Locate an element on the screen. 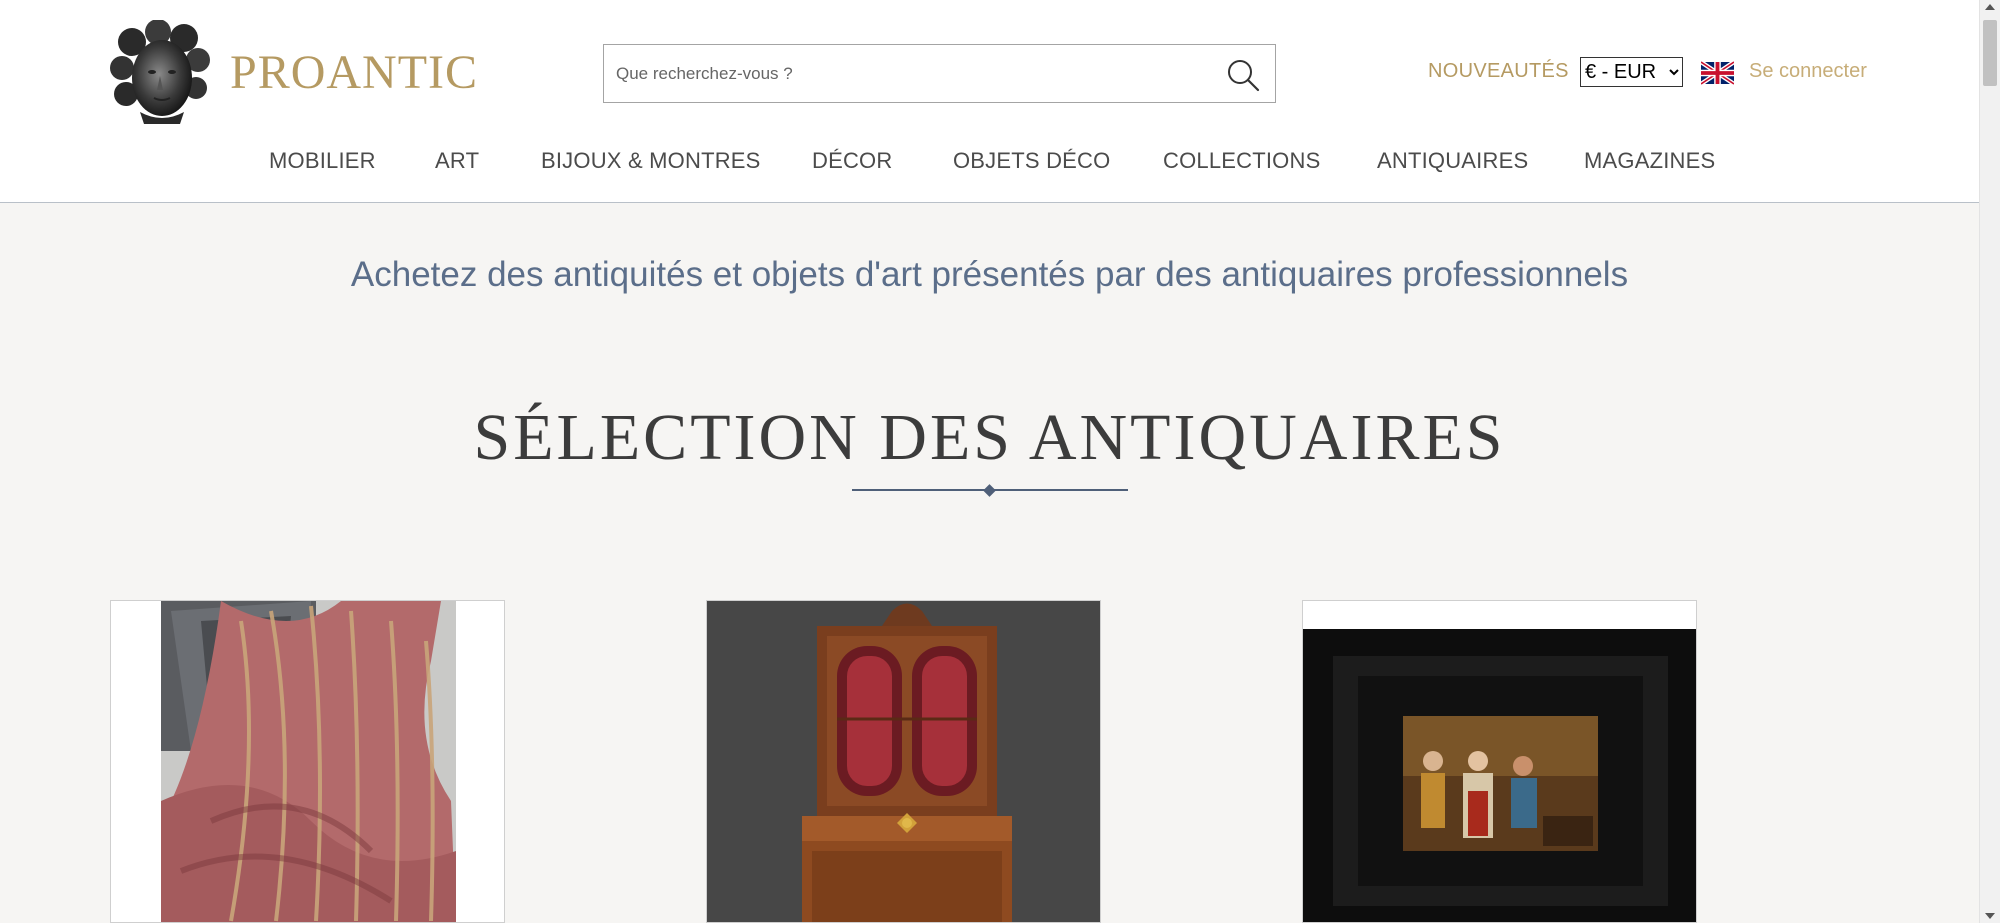  scroll-thumb is located at coordinates (1990, 53).